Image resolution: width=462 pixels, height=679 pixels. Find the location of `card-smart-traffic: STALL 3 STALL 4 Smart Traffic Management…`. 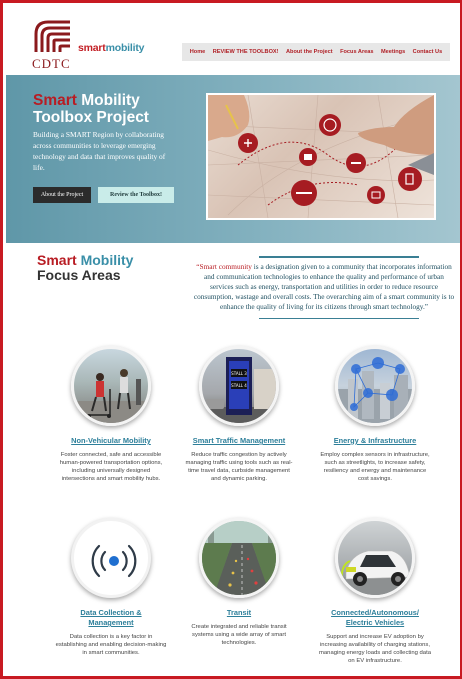

card-smart-traffic: STALL 3 STALL 4 Smart Traffic Management… is located at coordinates (239, 414).